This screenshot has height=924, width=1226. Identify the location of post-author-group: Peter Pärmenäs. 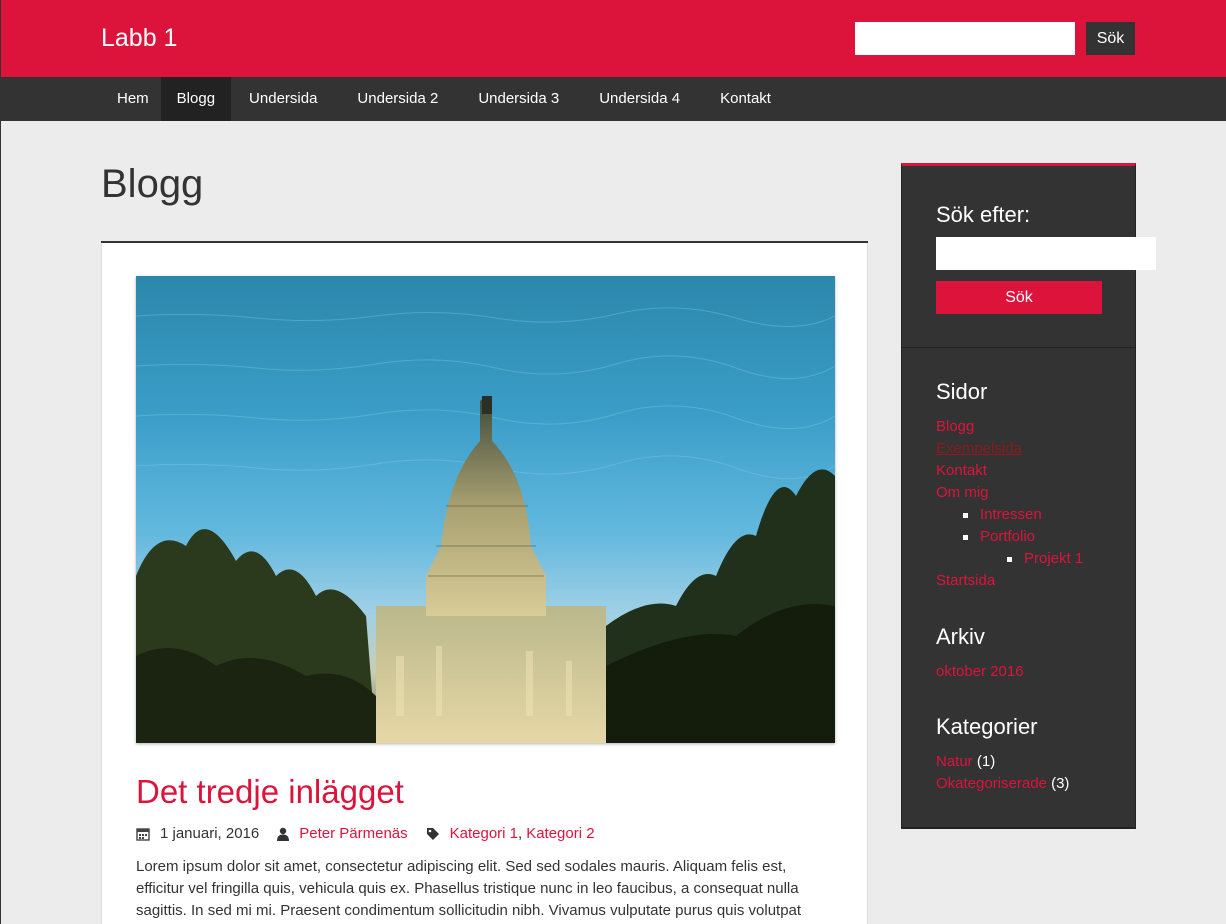
(342, 833).